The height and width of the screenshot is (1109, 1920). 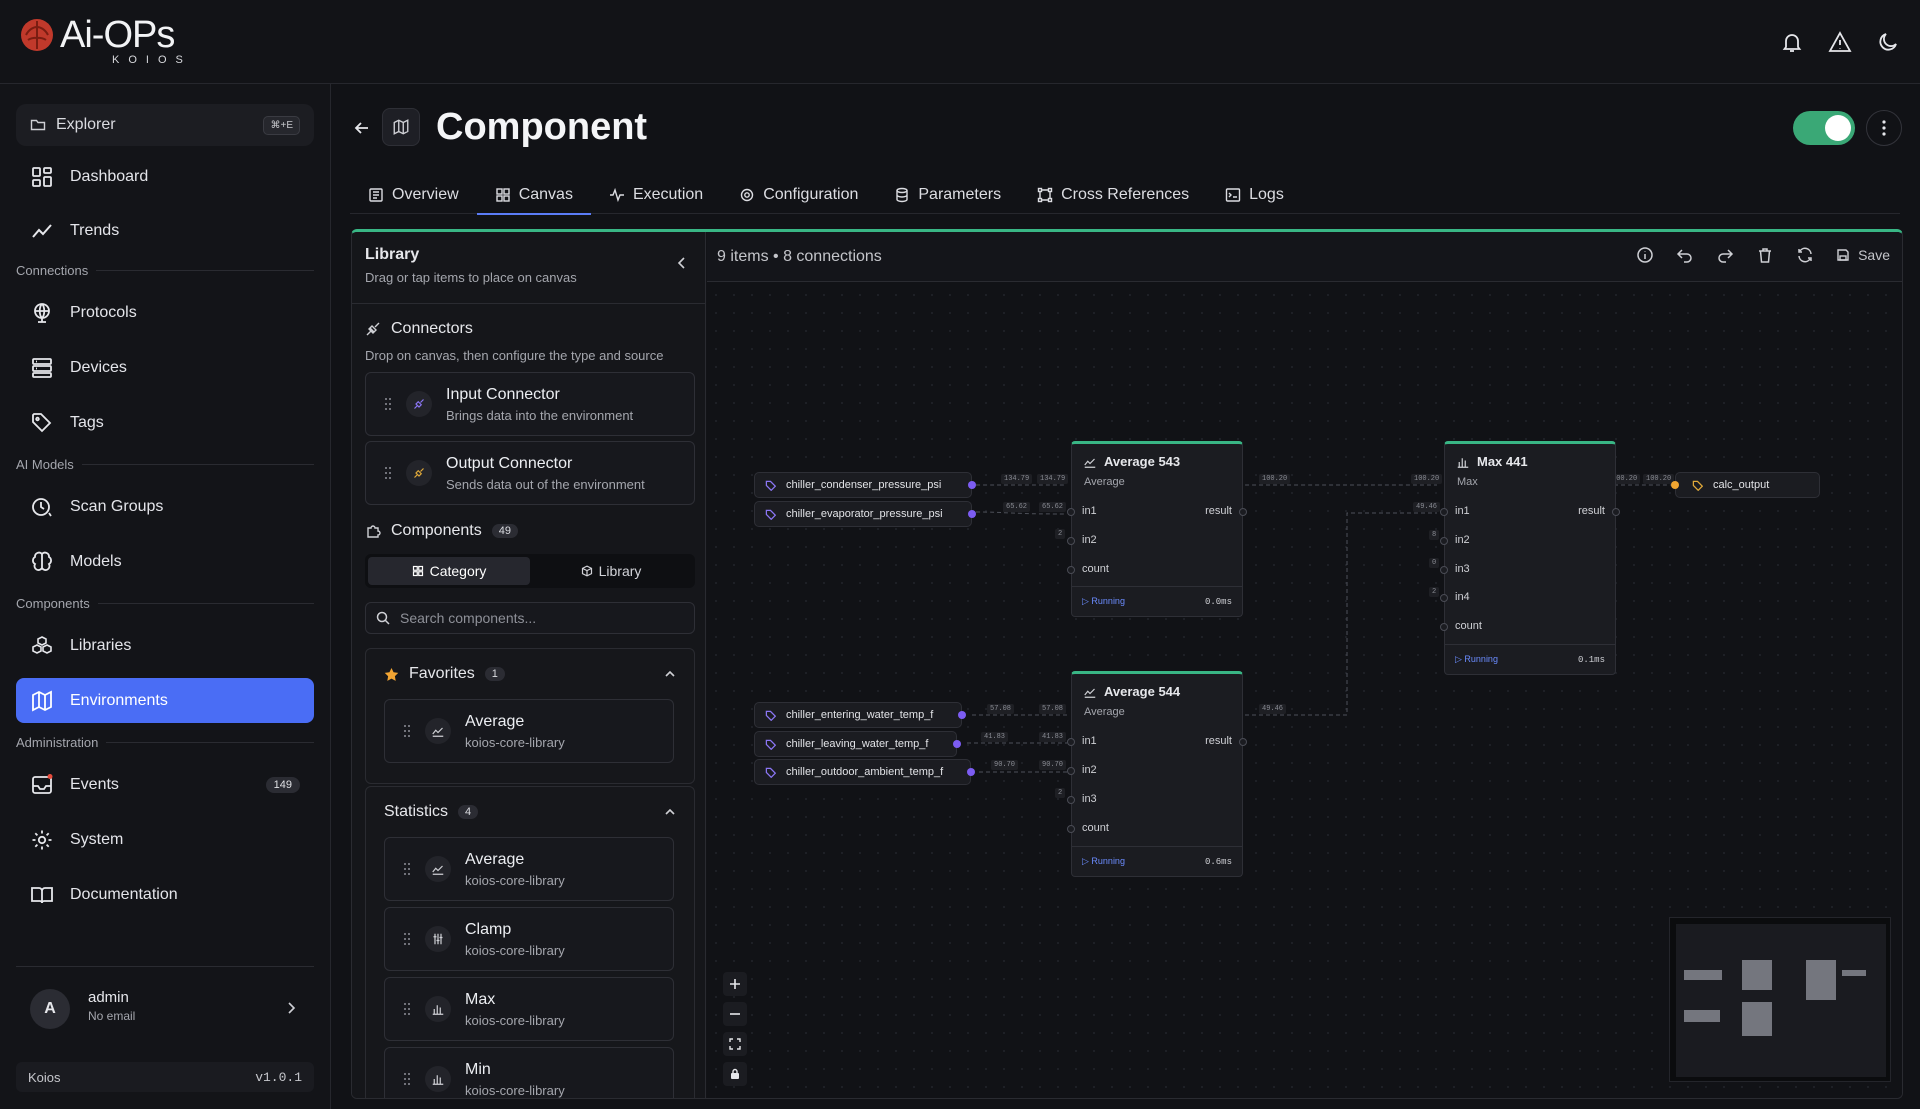 I want to click on sidebar-item-environments: Environments, so click(x=165, y=700).